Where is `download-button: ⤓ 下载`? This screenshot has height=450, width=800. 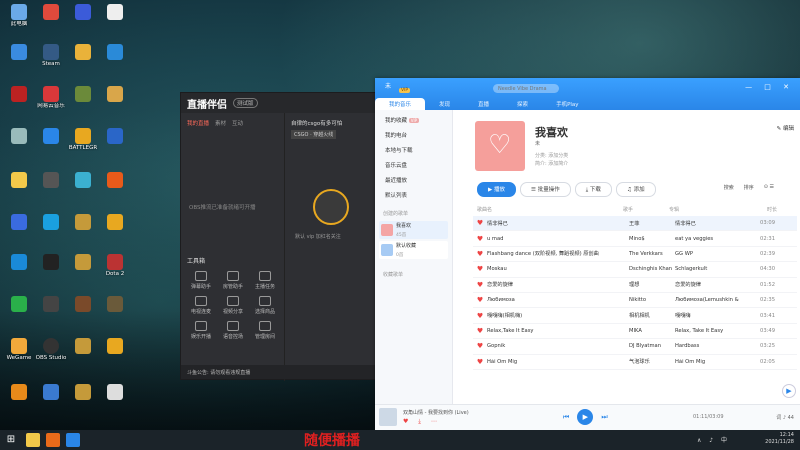 download-button: ⤓ 下载 is located at coordinates (593, 189).